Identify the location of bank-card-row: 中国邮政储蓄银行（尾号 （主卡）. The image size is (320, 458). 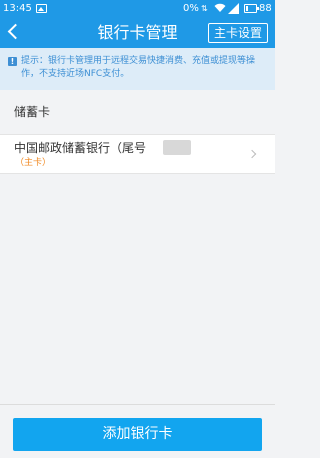
(137, 154).